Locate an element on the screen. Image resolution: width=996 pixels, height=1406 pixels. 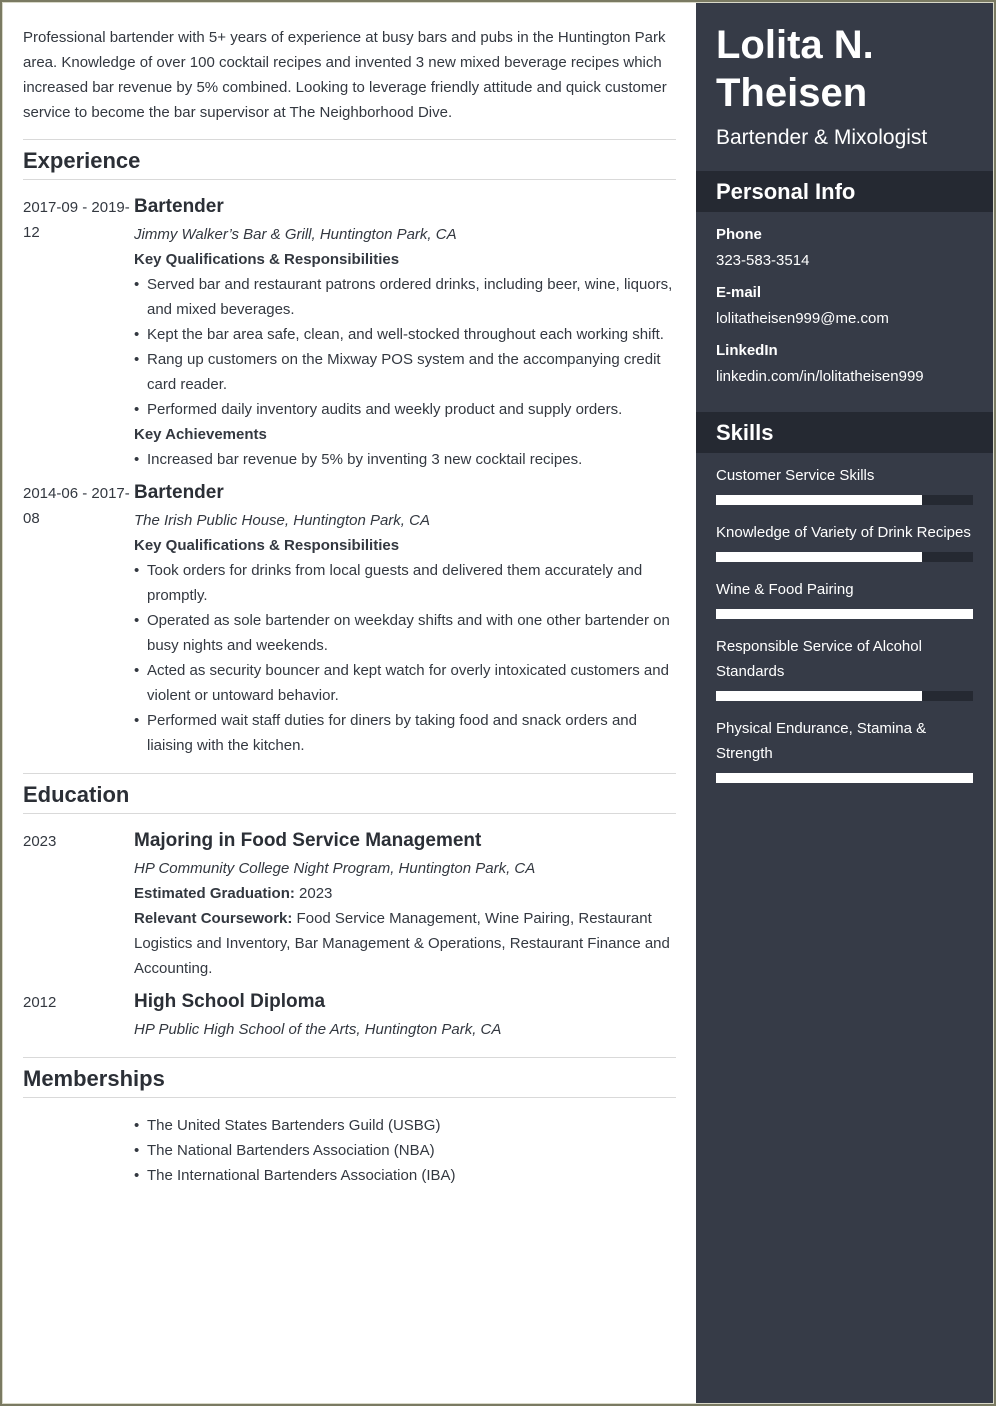
skill-item: Responsible Service of Alcohol Standards is located at coordinates (844, 667).